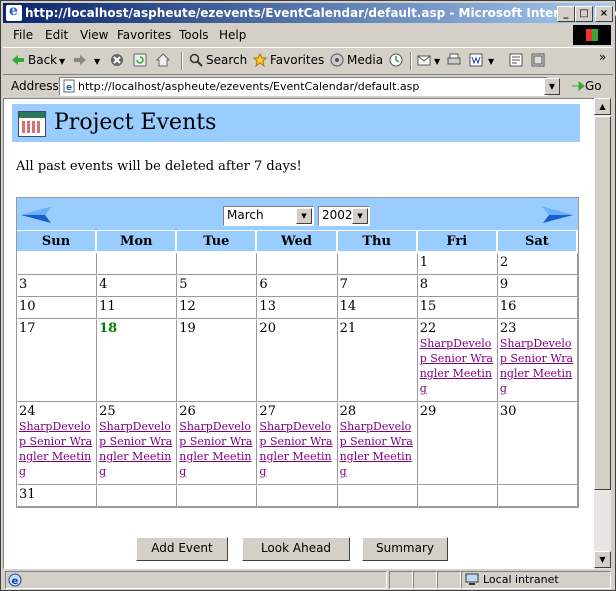 The width and height of the screenshot is (616, 591). I want to click on print-button, so click(455, 60).